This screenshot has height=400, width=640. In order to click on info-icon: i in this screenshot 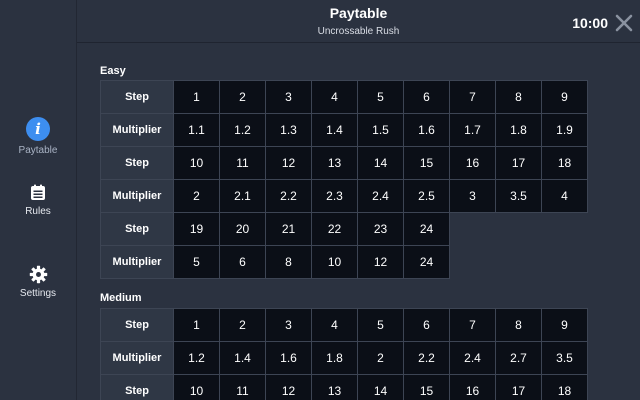, I will do `click(38, 129)`.